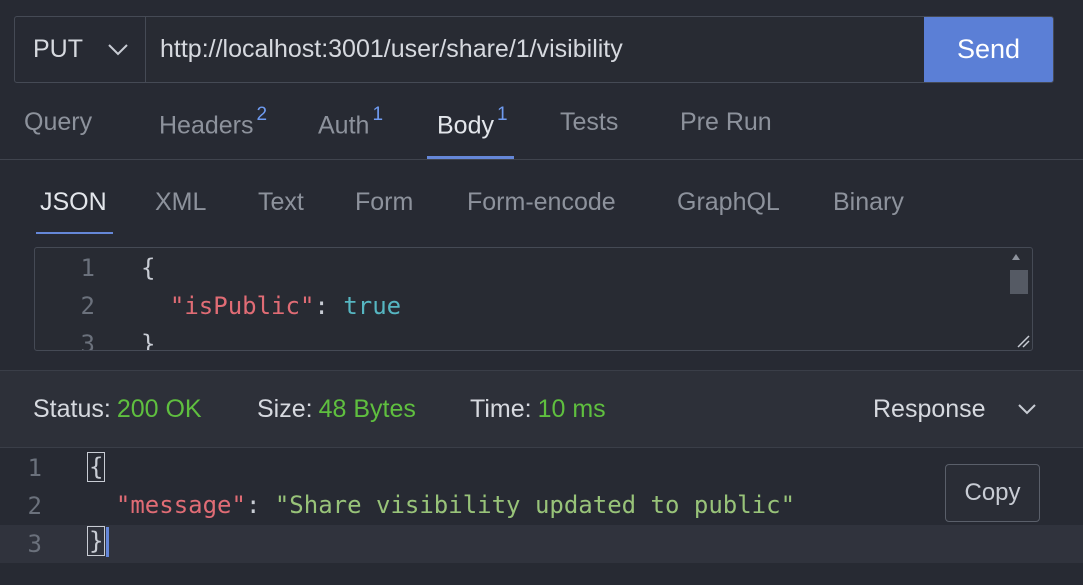 This screenshot has width=1083, height=585. What do you see at coordinates (367, 409) in the screenshot?
I see `size-value: 48 Bytes` at bounding box center [367, 409].